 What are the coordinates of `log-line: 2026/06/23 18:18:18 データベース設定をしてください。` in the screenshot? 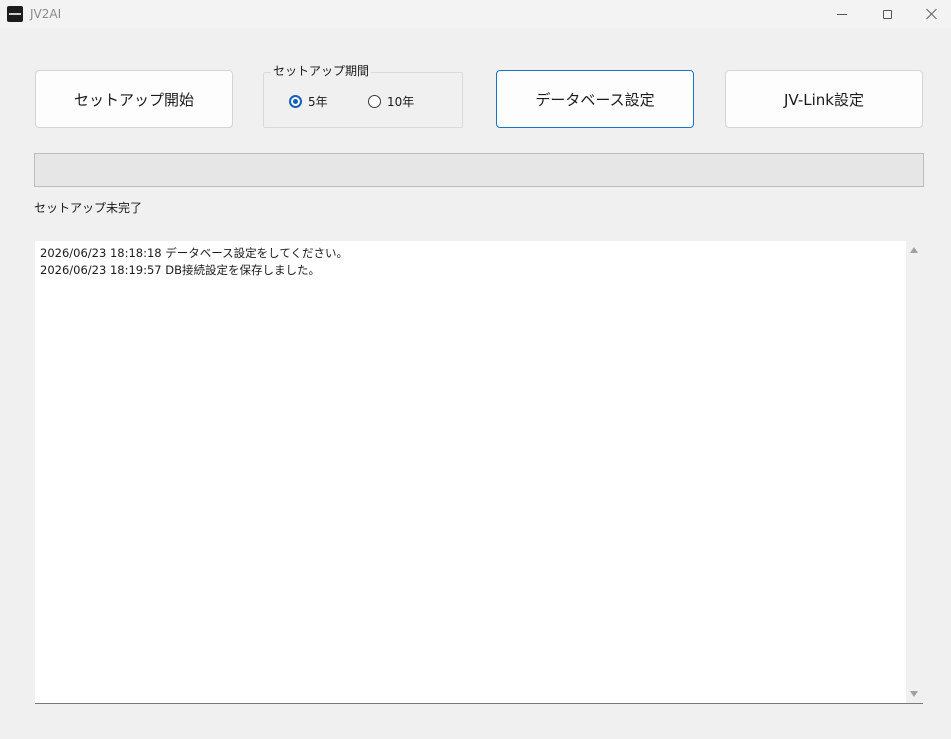 It's located at (194, 253).